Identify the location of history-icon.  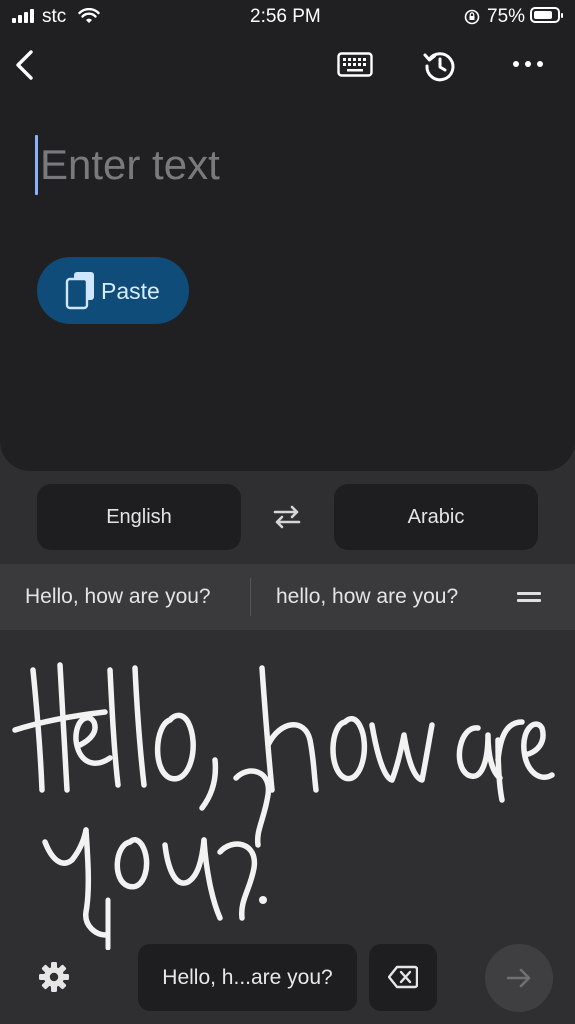
(440, 66).